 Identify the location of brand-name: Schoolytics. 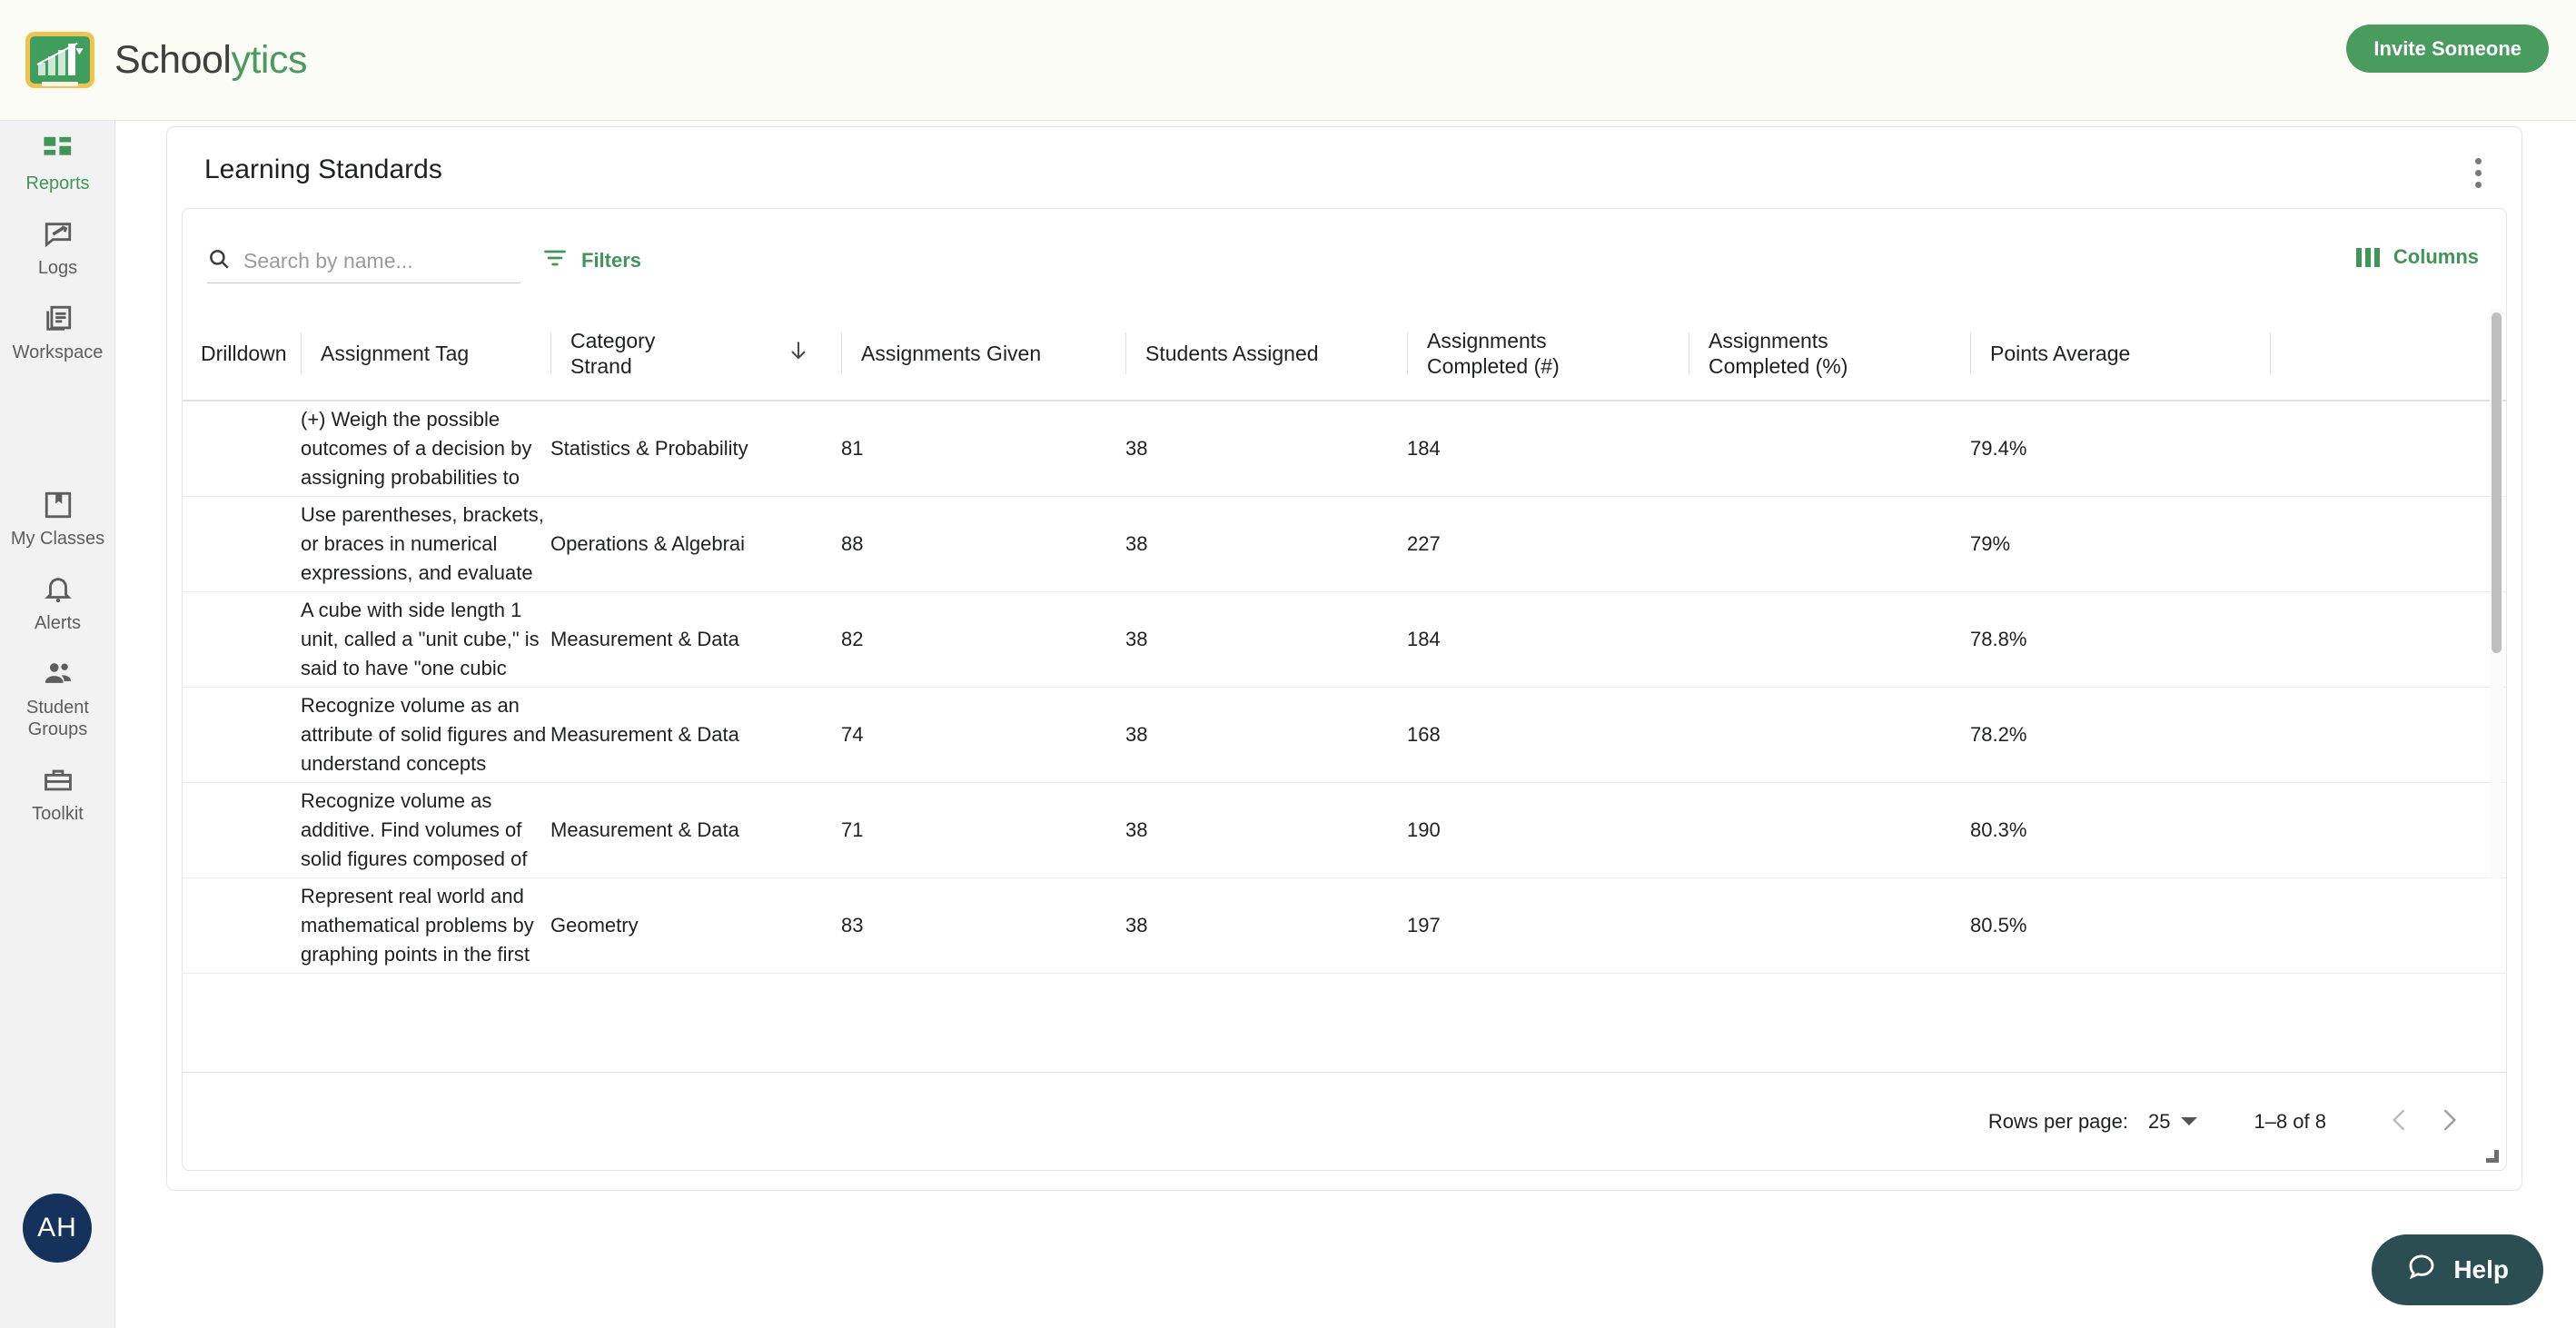
(210, 60).